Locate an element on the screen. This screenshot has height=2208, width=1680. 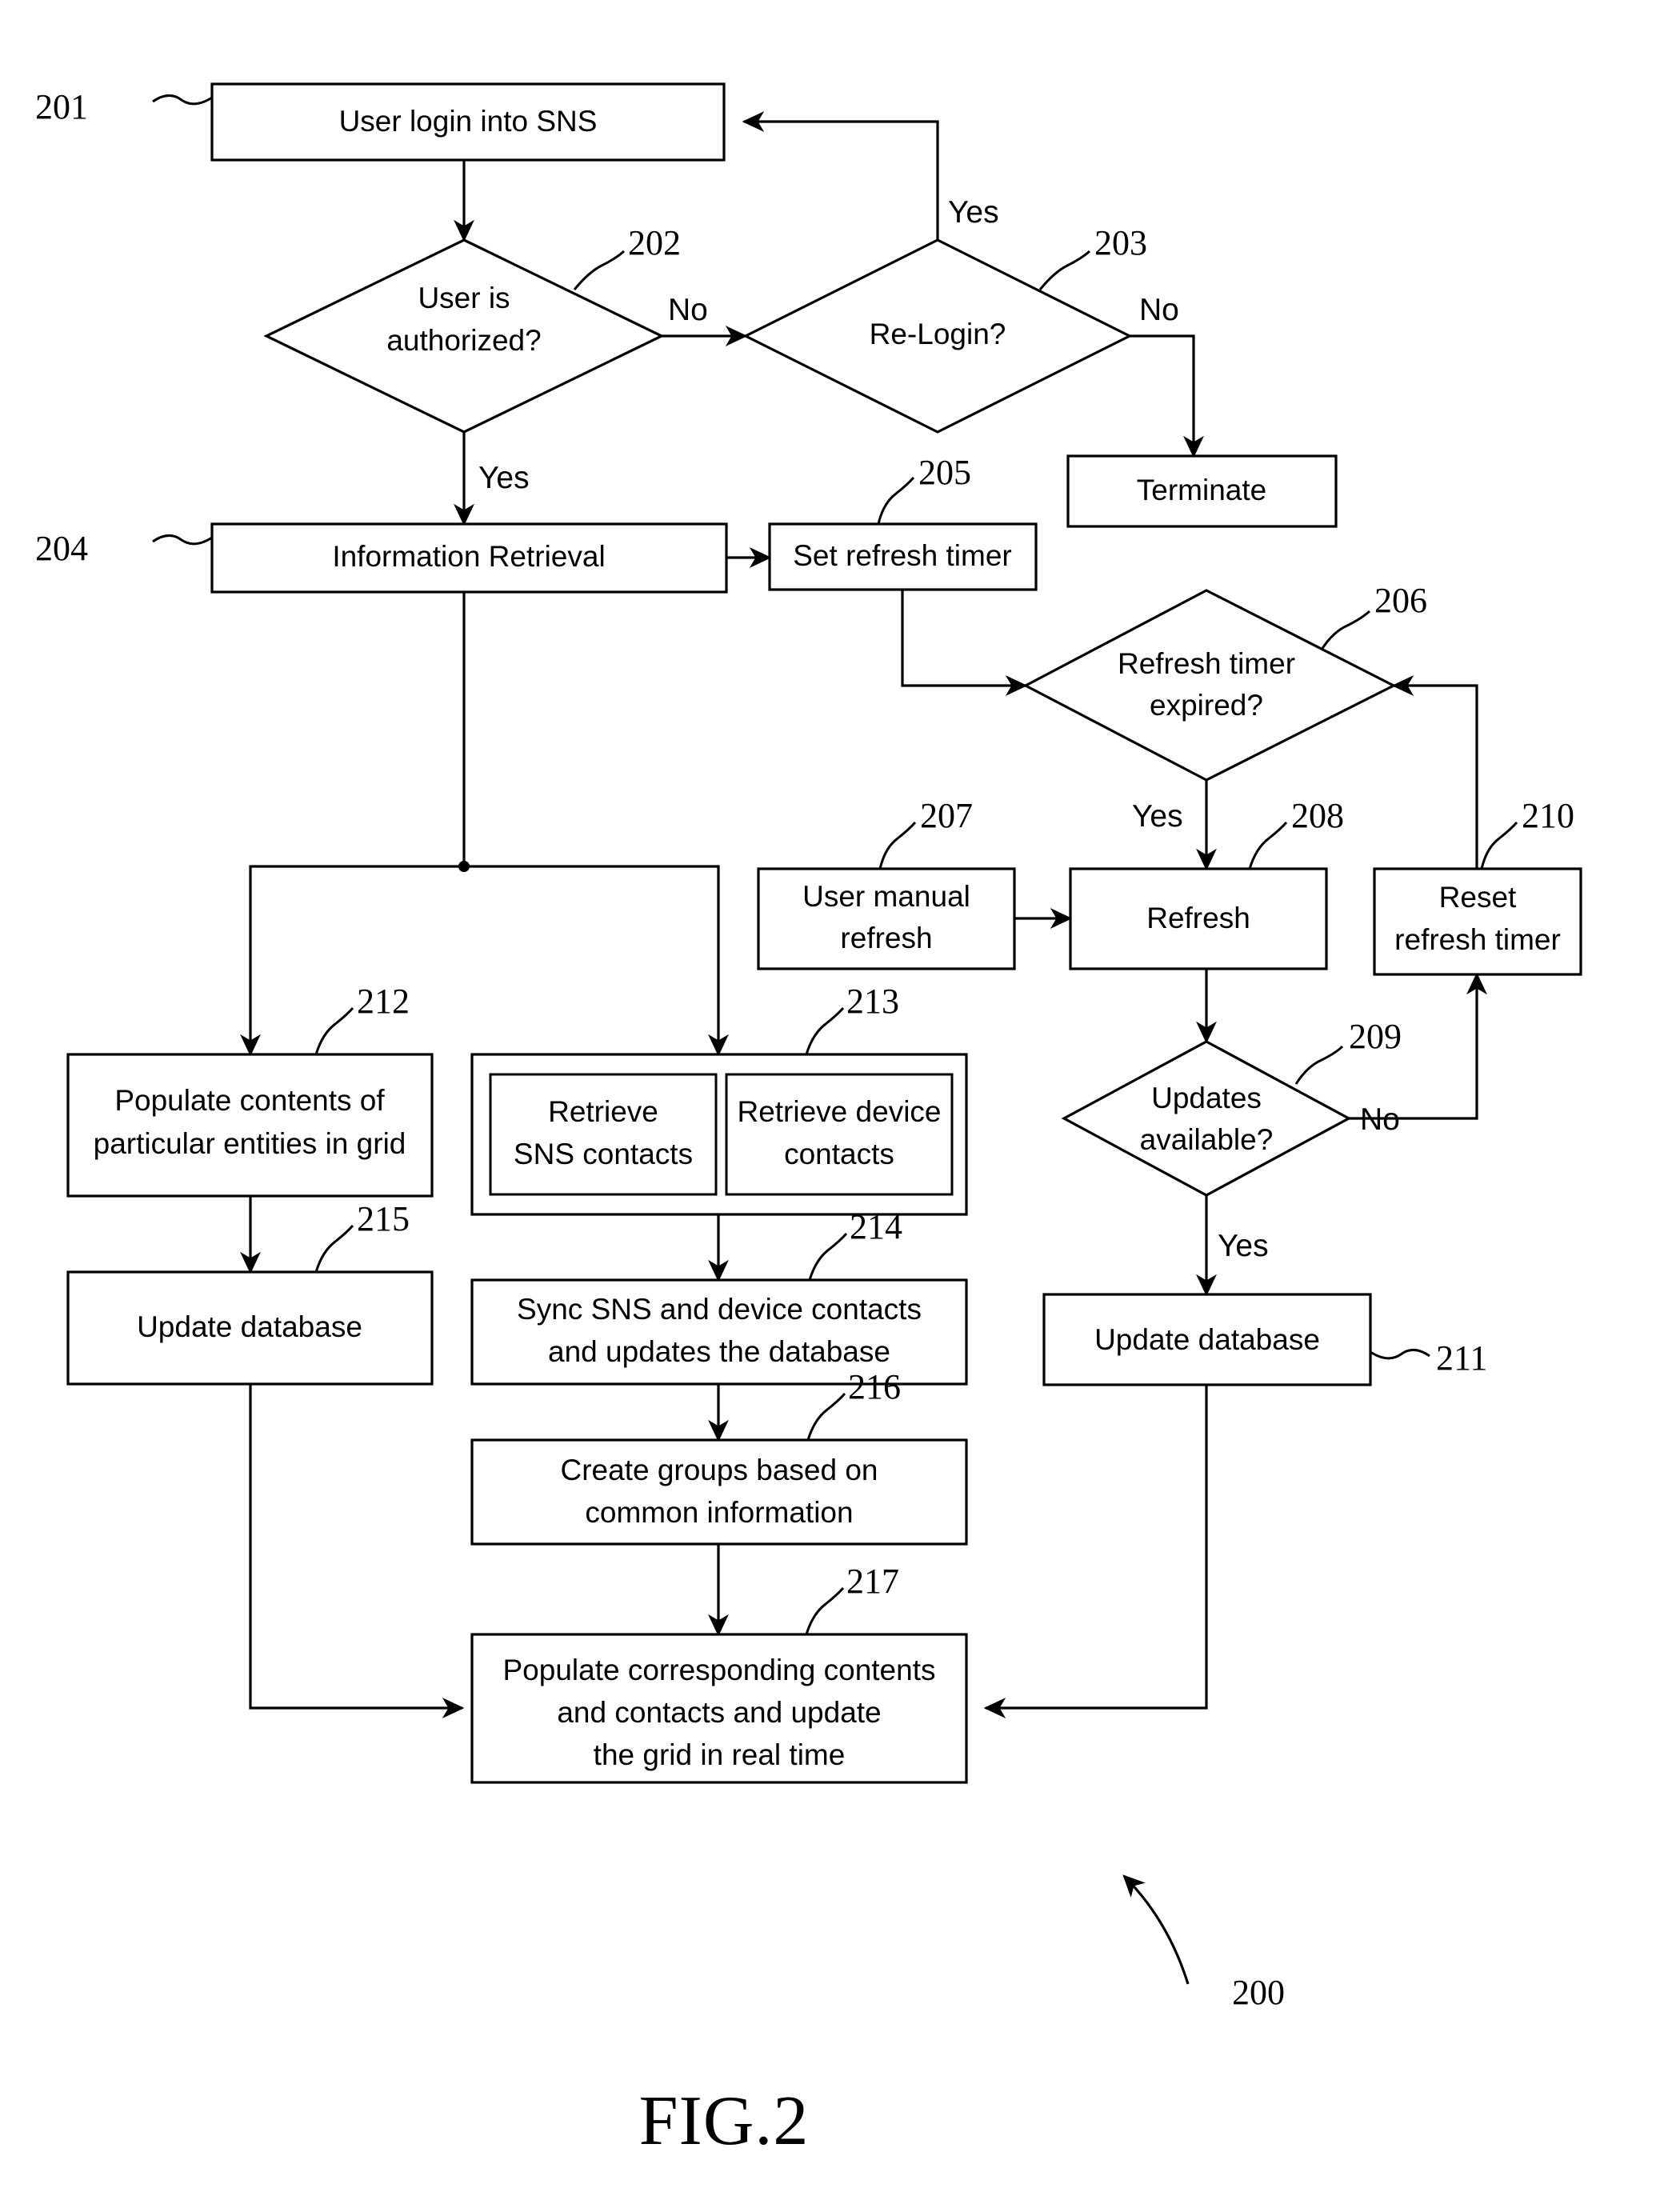
node-214-label-line2: and updates the database is located at coordinates (719, 1351).